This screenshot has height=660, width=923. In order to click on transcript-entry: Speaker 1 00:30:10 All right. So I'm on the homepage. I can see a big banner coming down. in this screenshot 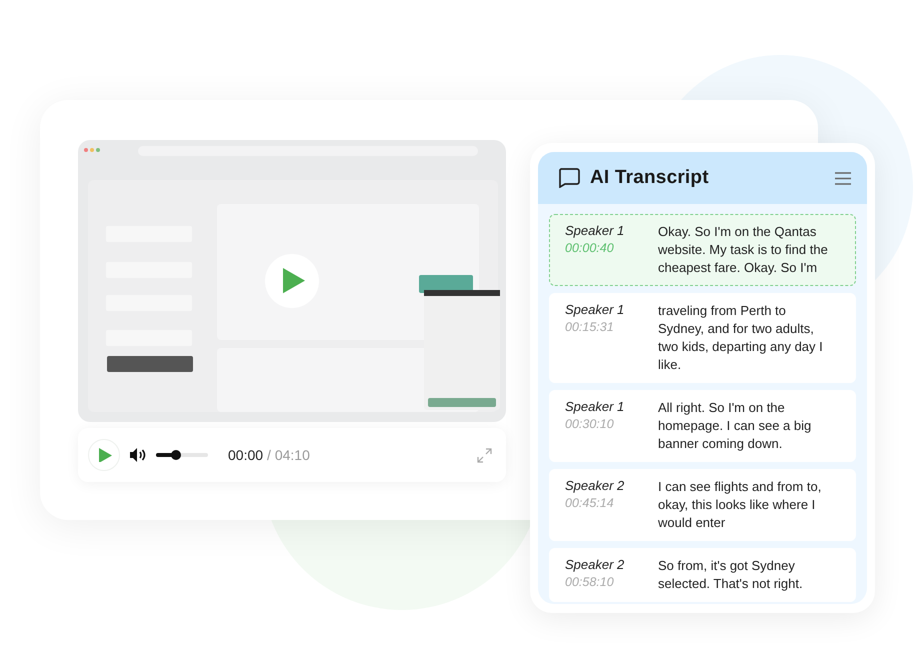, I will do `click(702, 426)`.